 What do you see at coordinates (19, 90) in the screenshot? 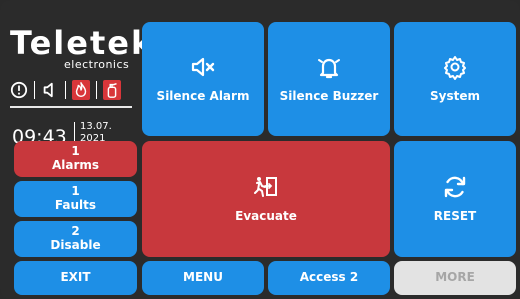
I see `alert-circle-icon` at bounding box center [19, 90].